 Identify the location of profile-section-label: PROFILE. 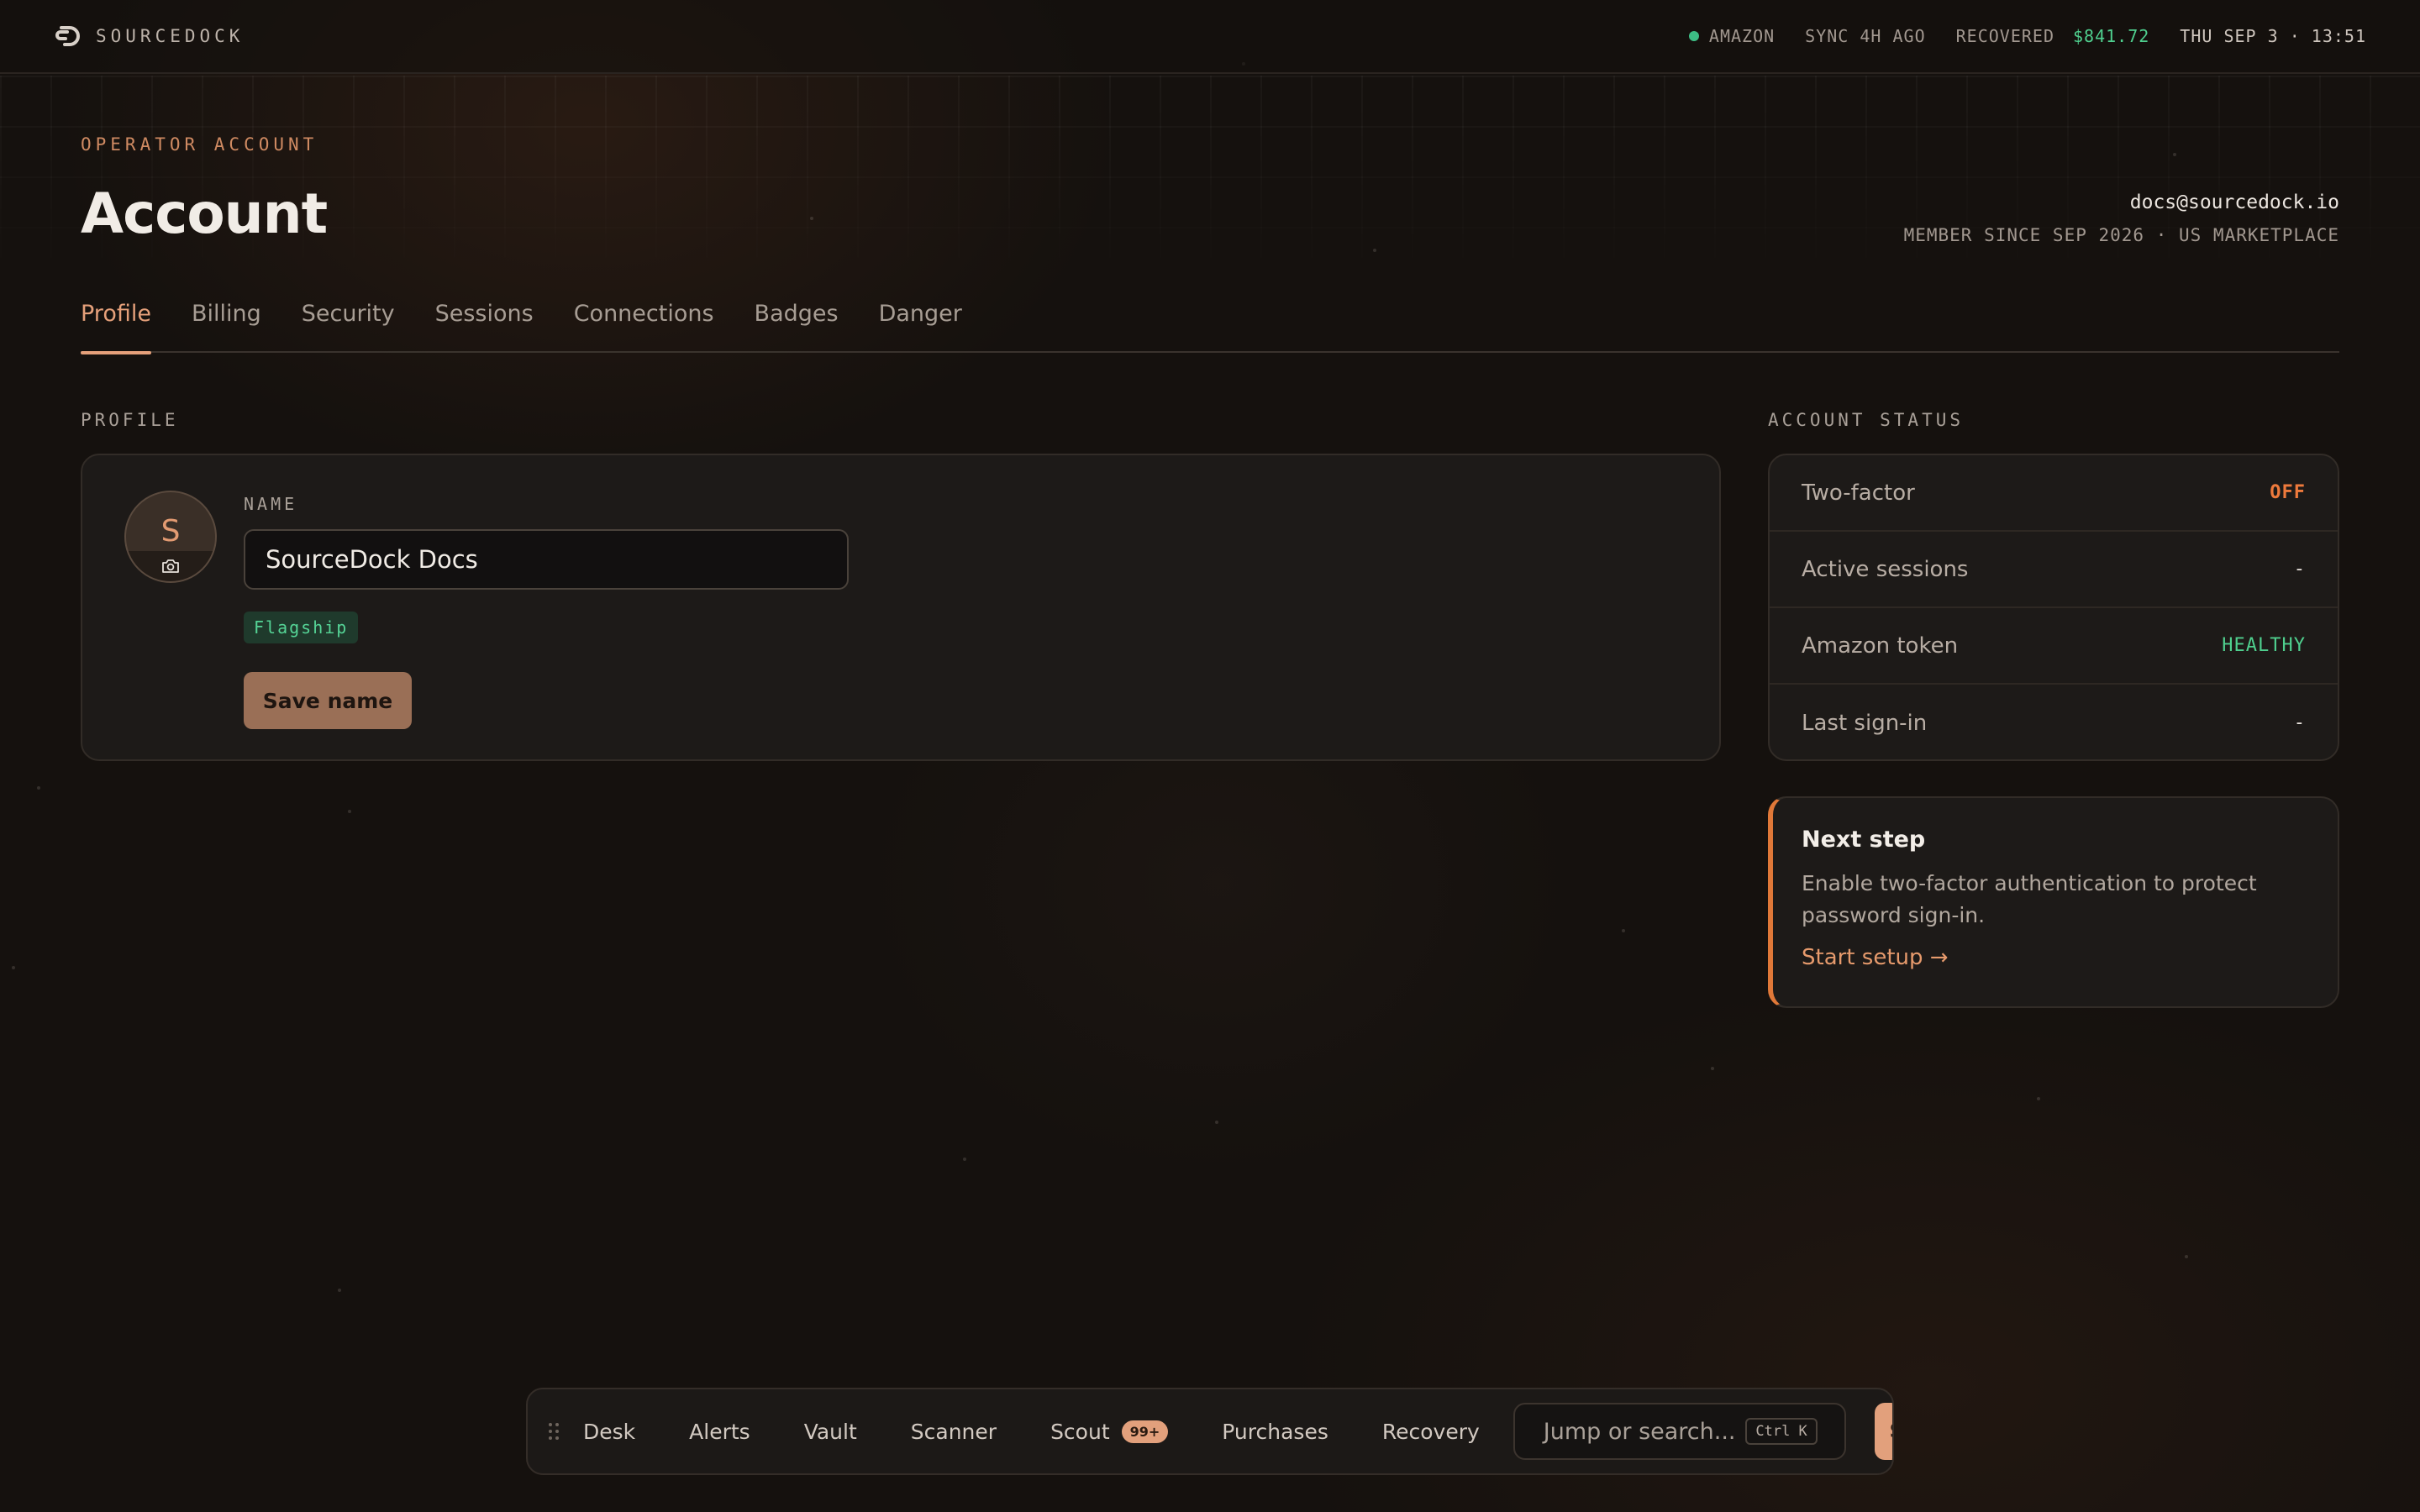
(130, 420).